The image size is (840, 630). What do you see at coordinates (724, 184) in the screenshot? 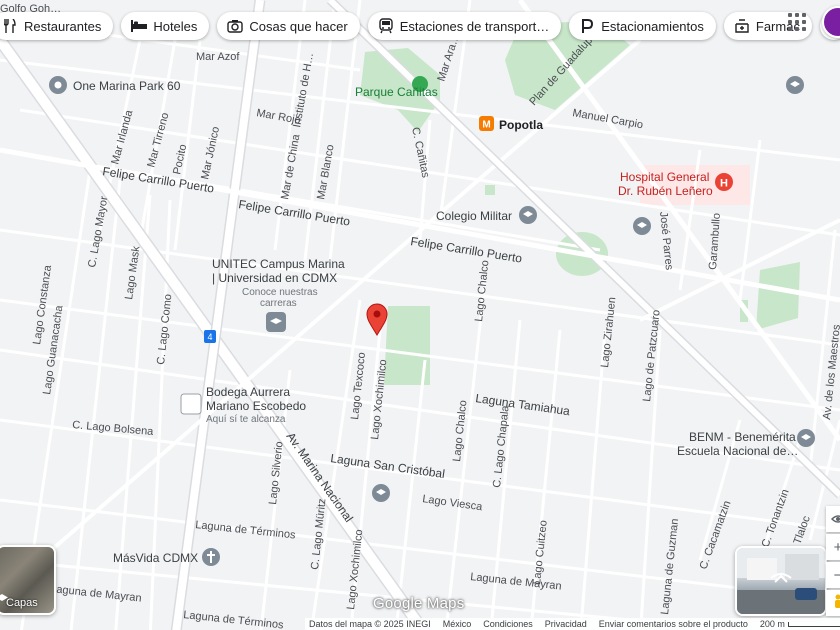
I see `svg-text: H` at bounding box center [724, 184].